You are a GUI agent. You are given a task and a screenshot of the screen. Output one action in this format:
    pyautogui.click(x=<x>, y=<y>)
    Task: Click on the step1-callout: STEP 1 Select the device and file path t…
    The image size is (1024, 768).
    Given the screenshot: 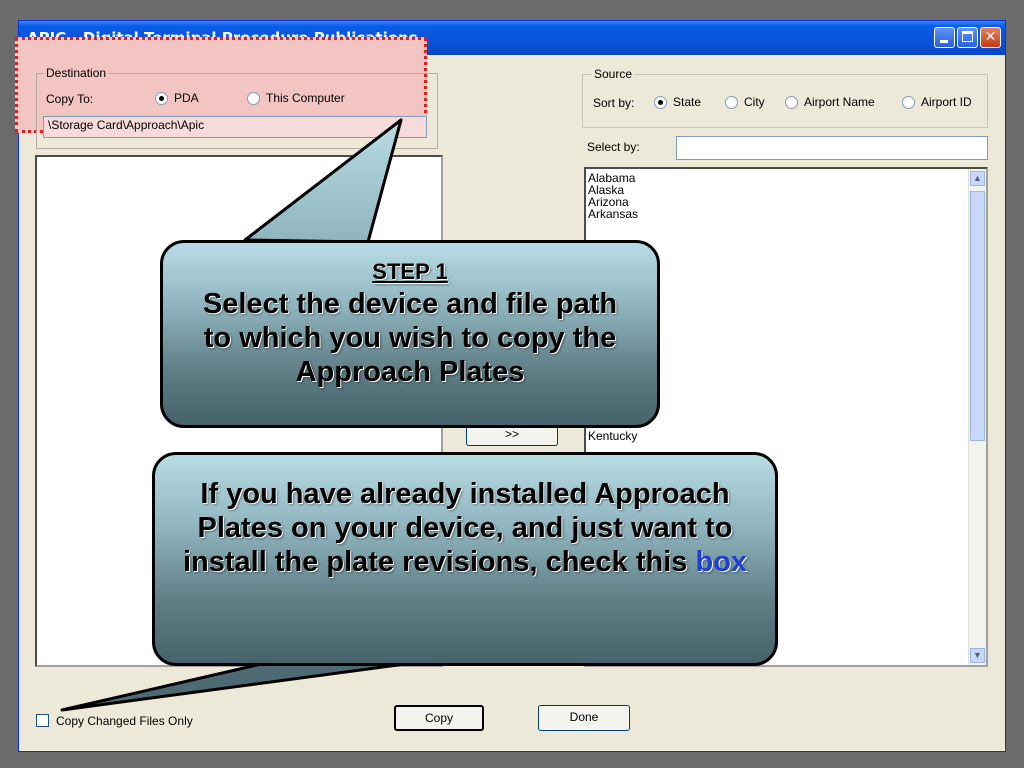 What is the action you would take?
    pyautogui.click(x=410, y=334)
    